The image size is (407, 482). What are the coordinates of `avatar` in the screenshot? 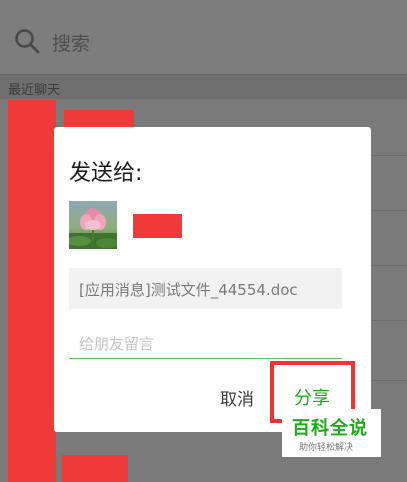 It's located at (93, 225).